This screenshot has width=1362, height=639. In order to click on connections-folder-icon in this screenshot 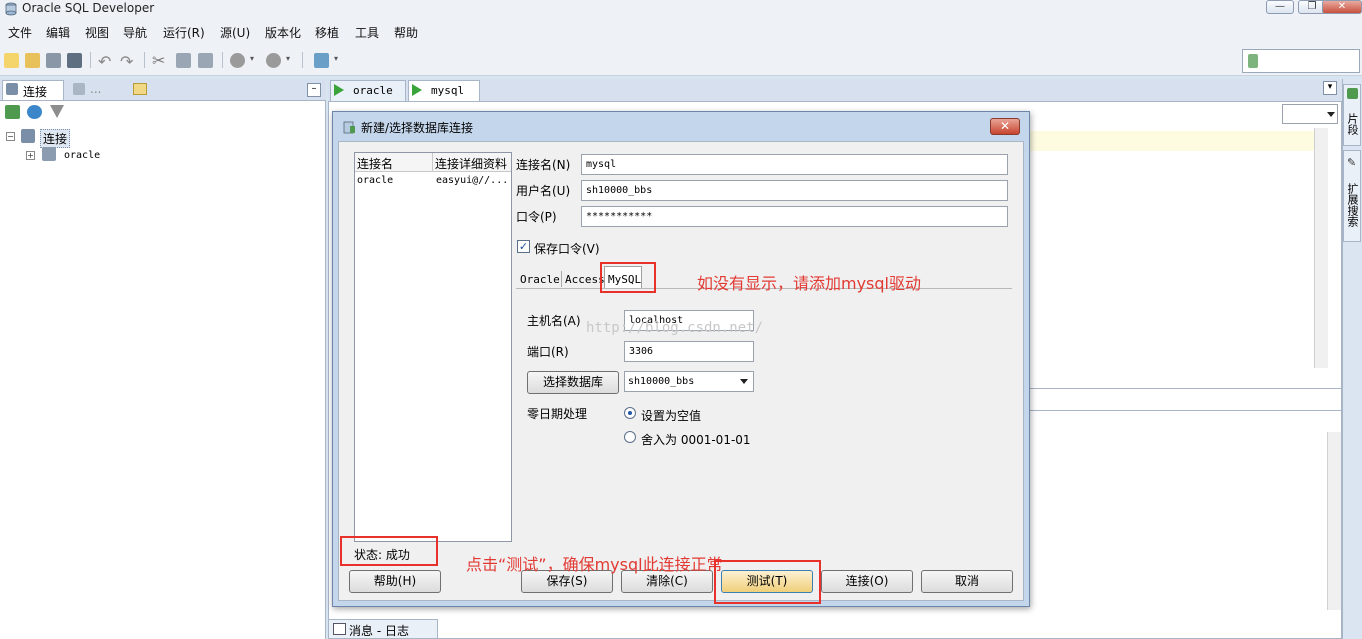, I will do `click(28, 136)`.